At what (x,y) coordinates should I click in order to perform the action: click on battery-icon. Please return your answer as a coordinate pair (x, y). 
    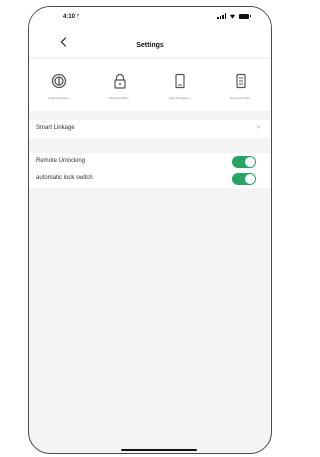
    Looking at the image, I should click on (245, 16).